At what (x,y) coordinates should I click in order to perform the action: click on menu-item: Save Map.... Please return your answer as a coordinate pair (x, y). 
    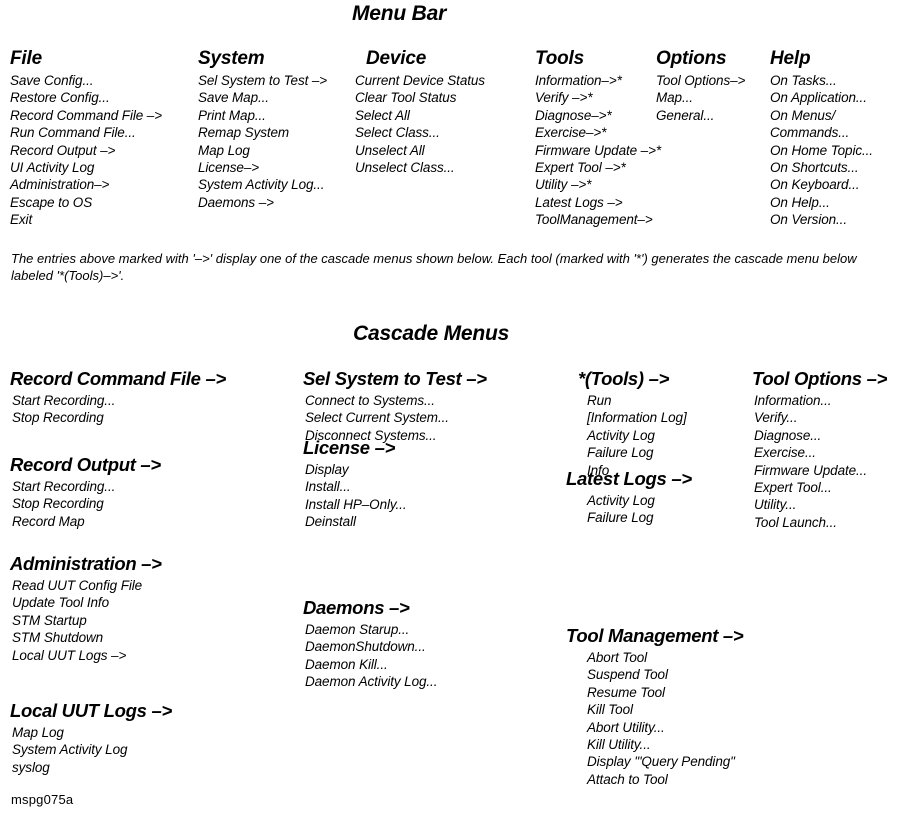
    Looking at the image, I should click on (262, 97).